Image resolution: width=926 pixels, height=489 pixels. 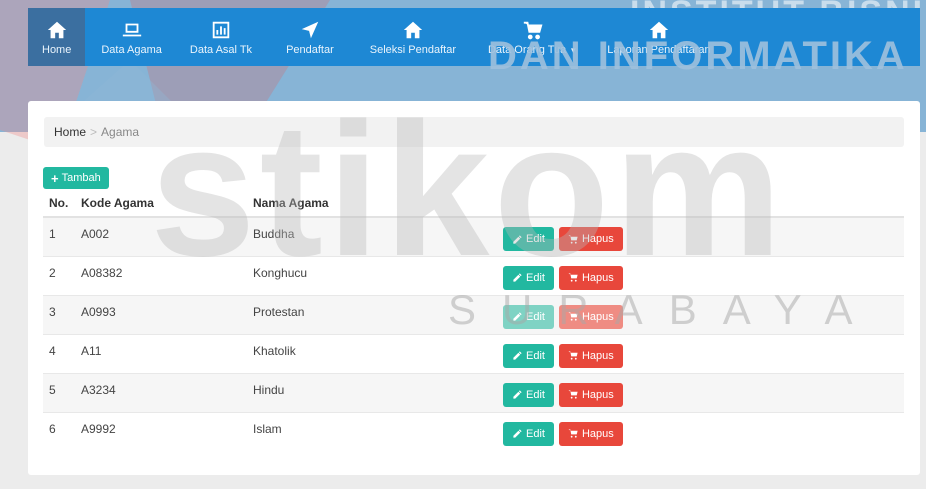 What do you see at coordinates (59, 392) in the screenshot?
I see `cell-no: 5` at bounding box center [59, 392].